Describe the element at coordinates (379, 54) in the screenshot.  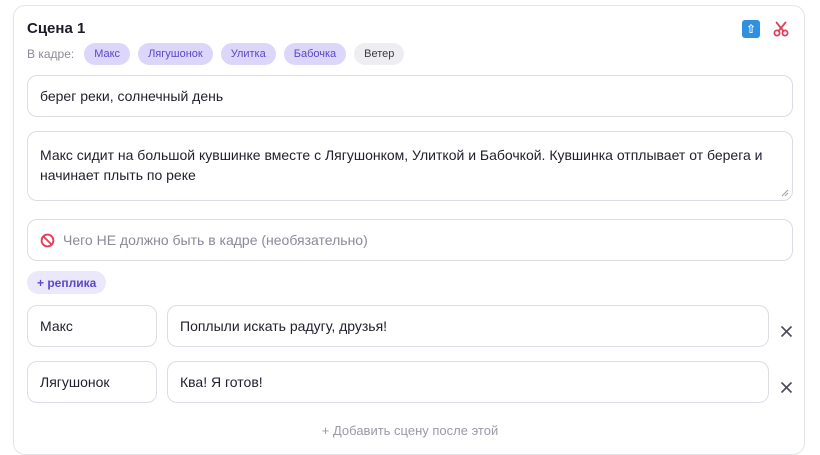
I see `character-chip-wind: Ветер` at that location.